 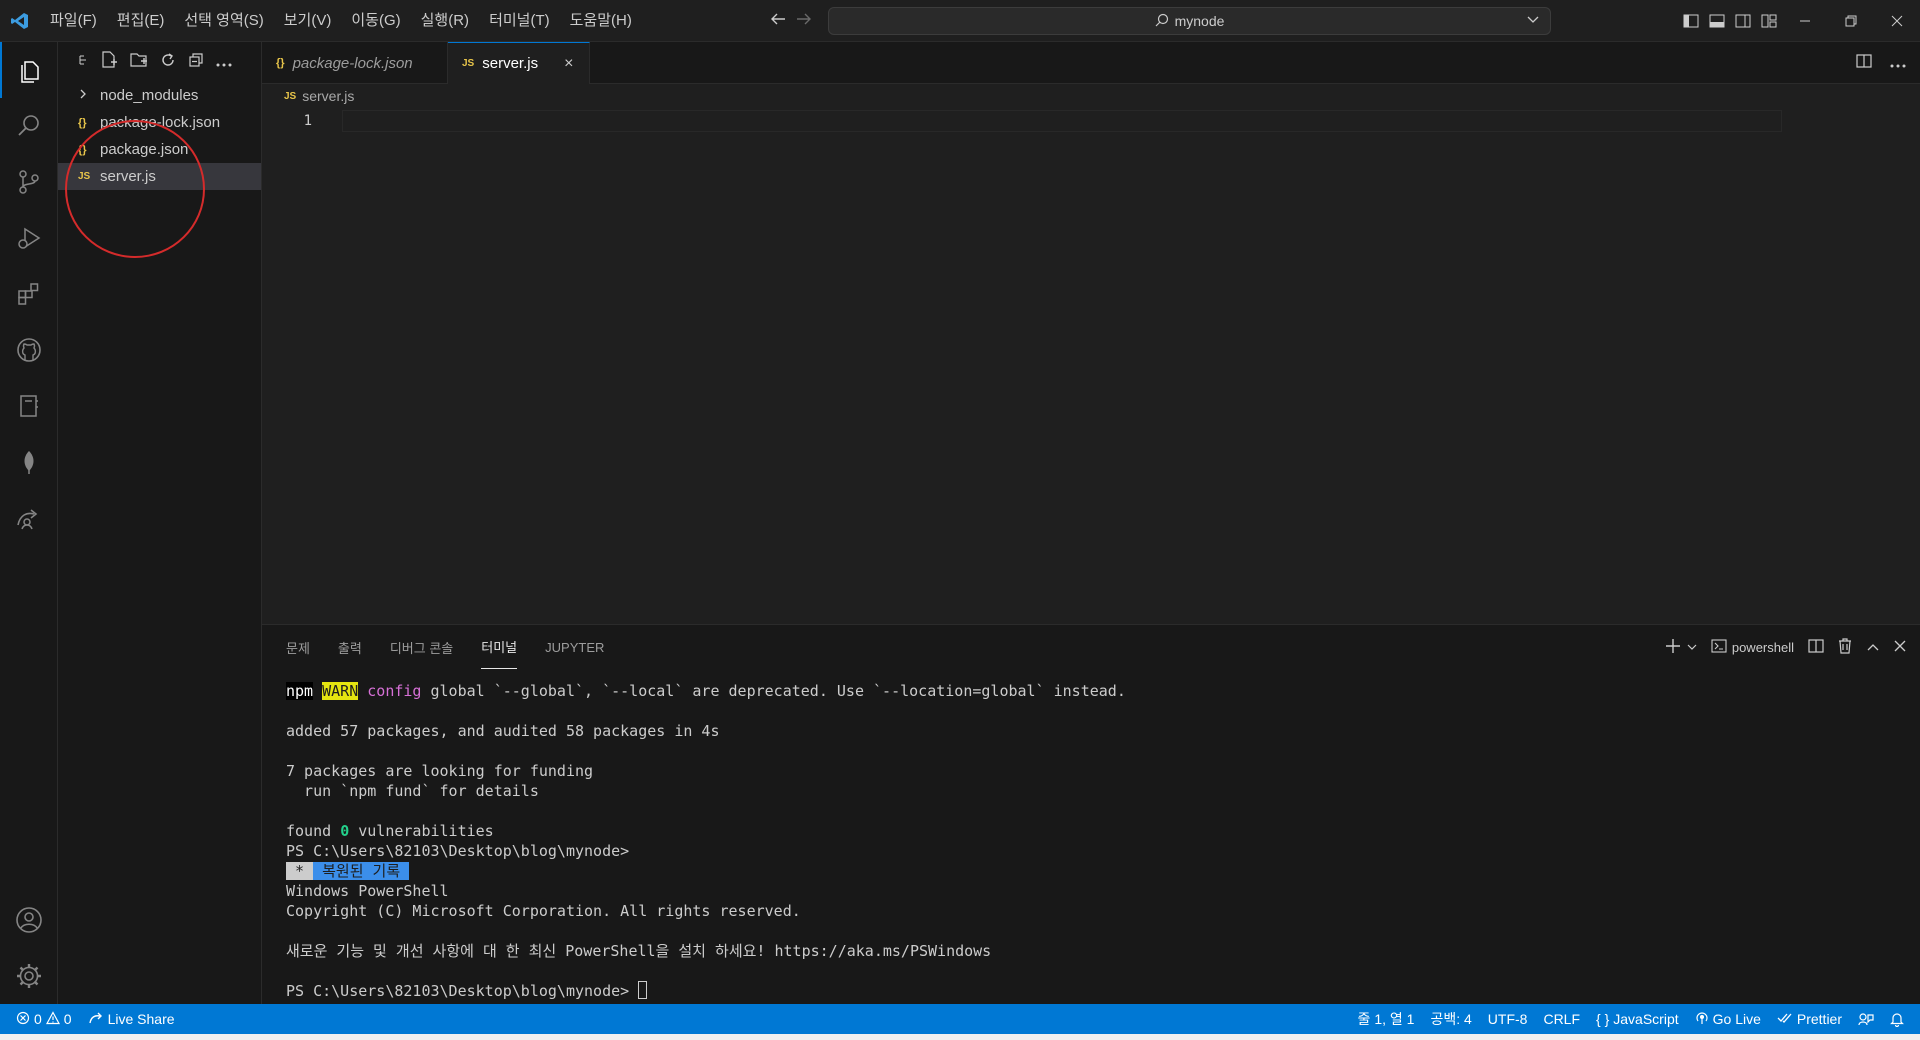 I want to click on editor-tab-bar: {} package-lock.json JS server.js ×, so click(x=1091, y=63).